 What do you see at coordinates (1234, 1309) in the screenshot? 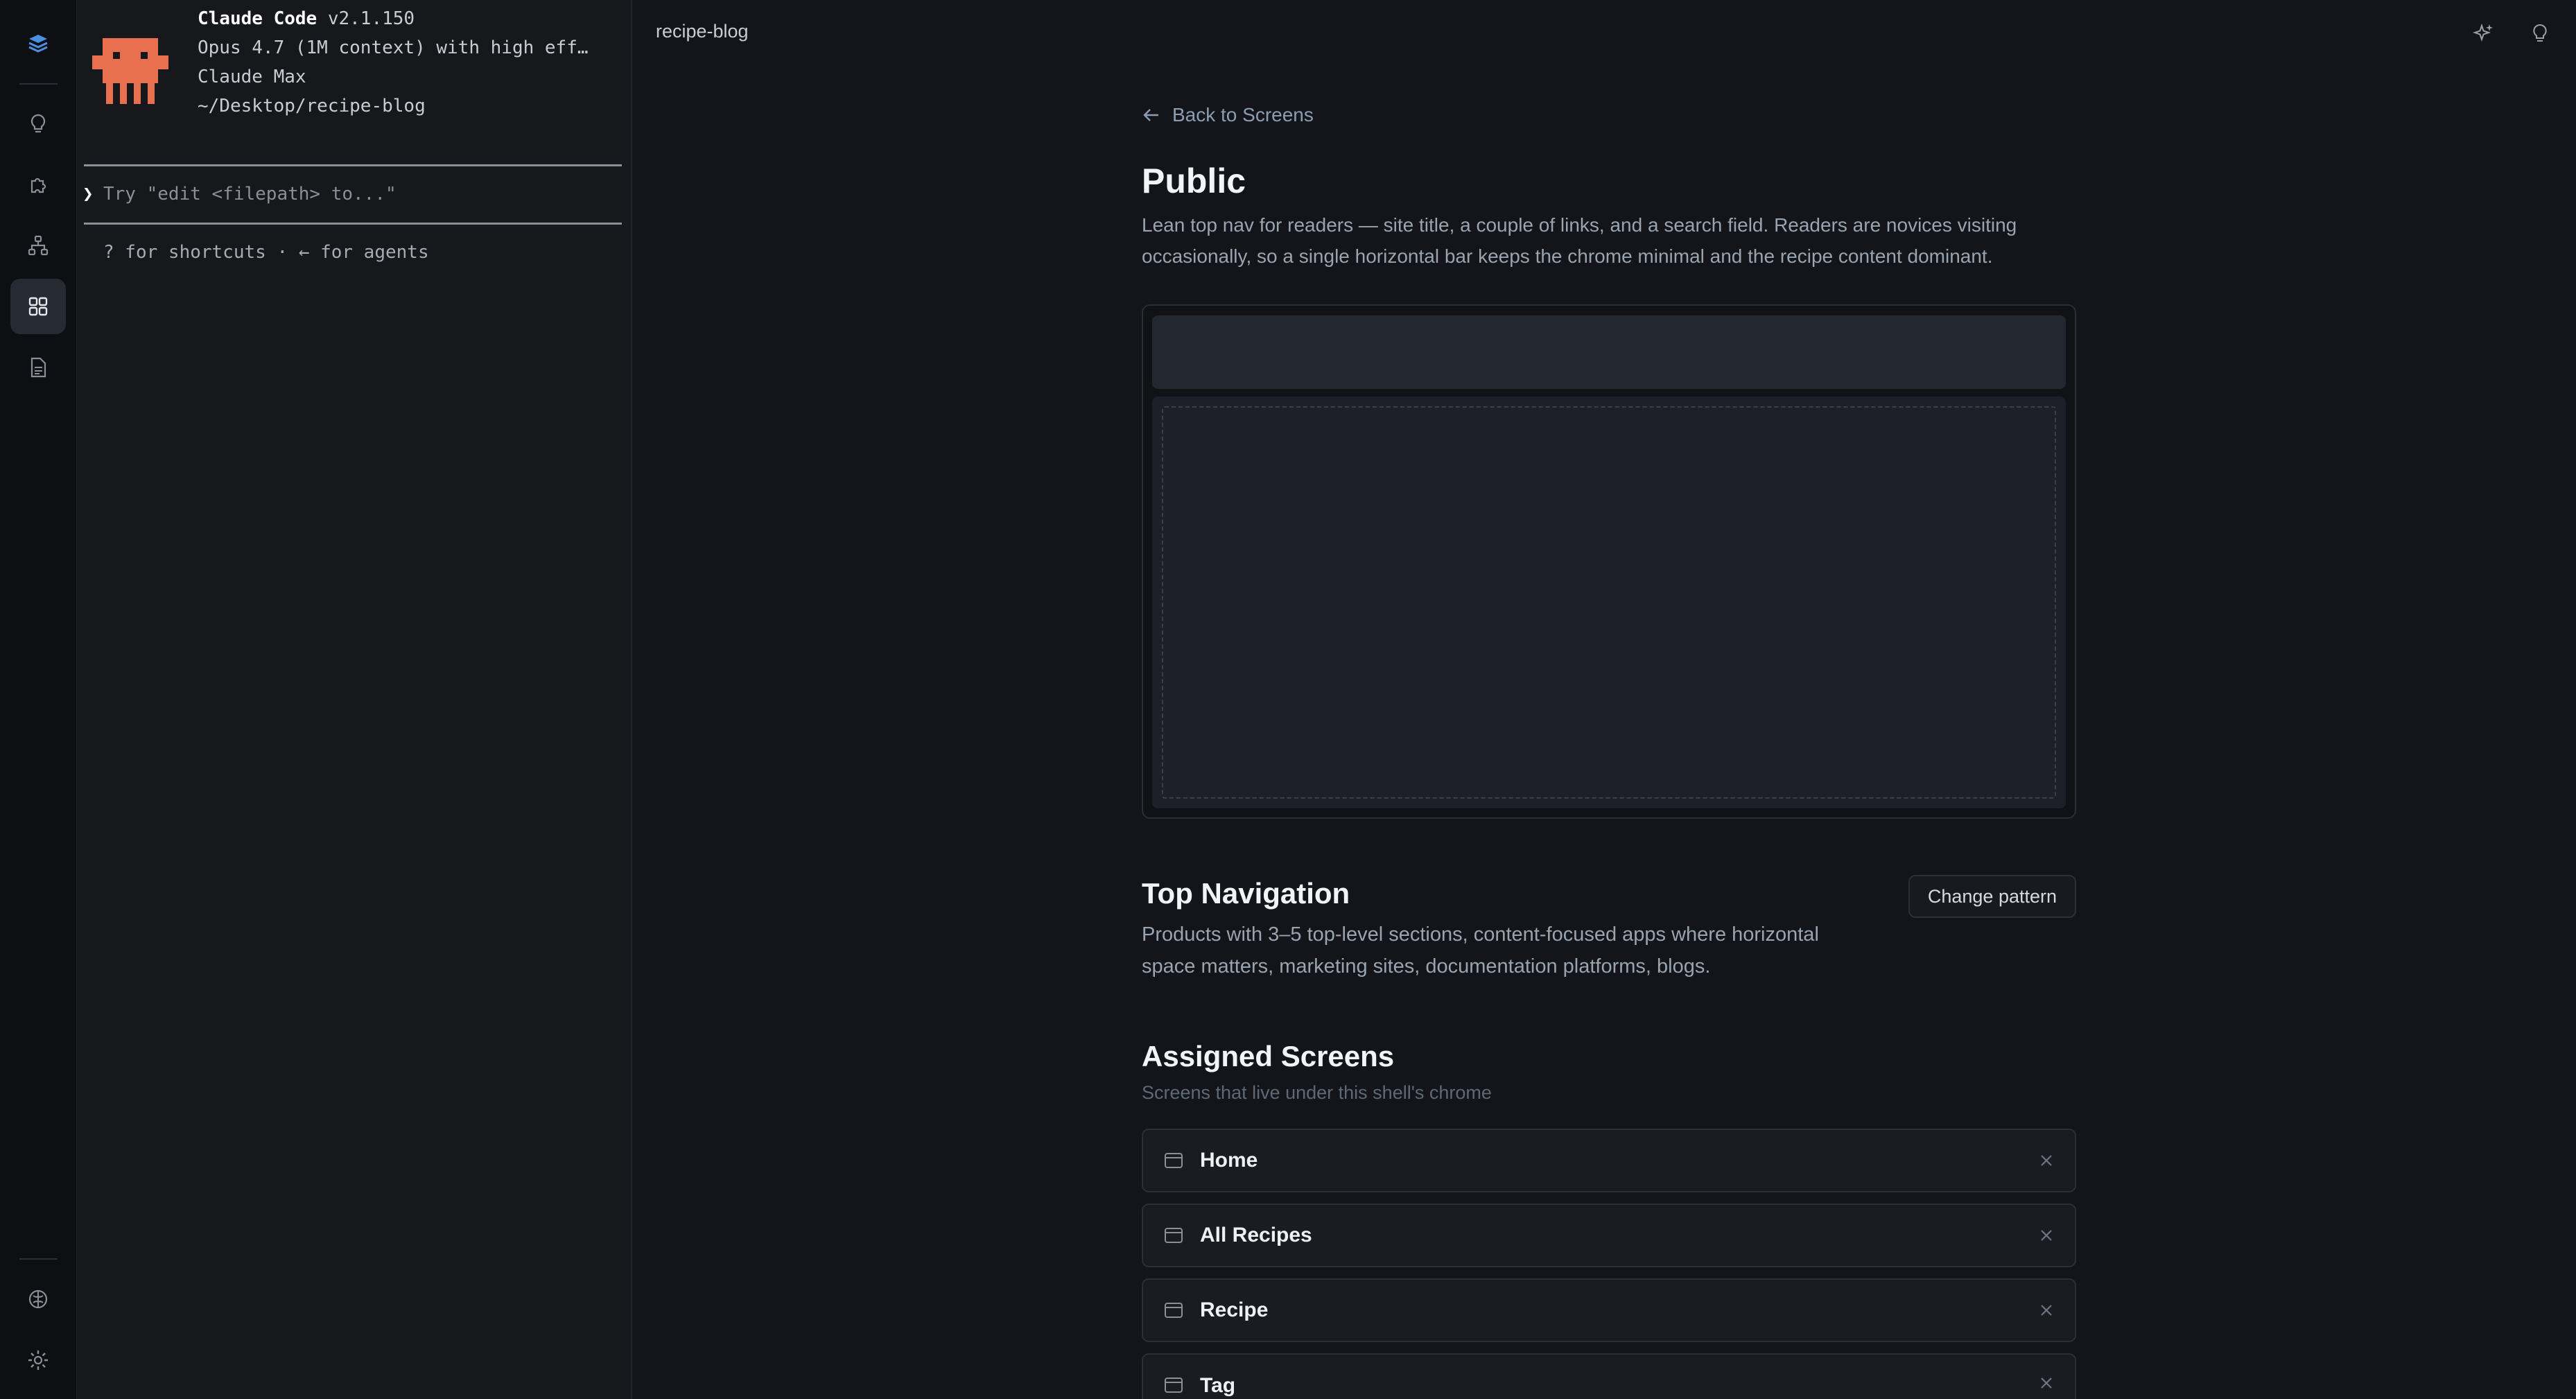
I see `screen-label: Recipe` at bounding box center [1234, 1309].